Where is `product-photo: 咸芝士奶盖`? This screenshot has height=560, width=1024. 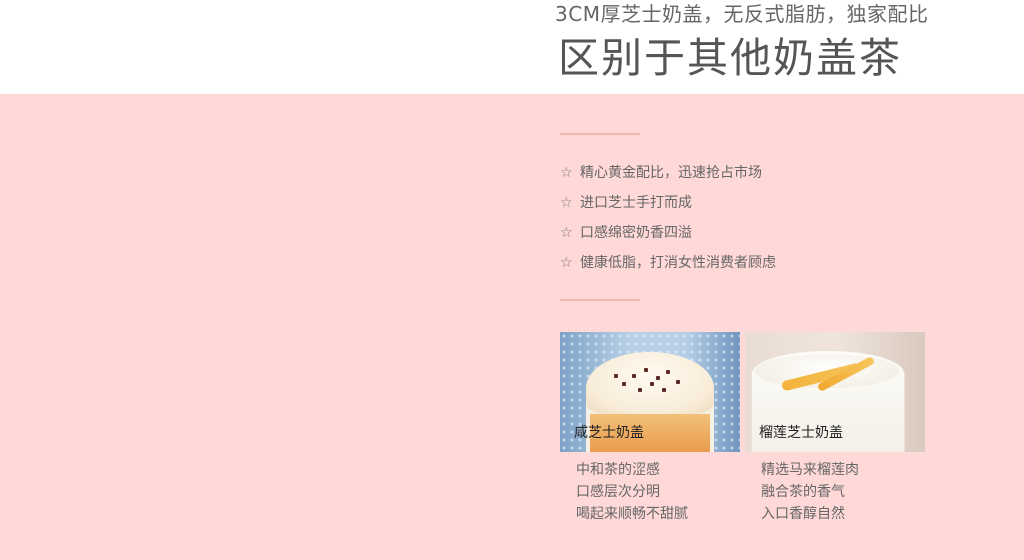
product-photo: 咸芝士奶盖 is located at coordinates (650, 392).